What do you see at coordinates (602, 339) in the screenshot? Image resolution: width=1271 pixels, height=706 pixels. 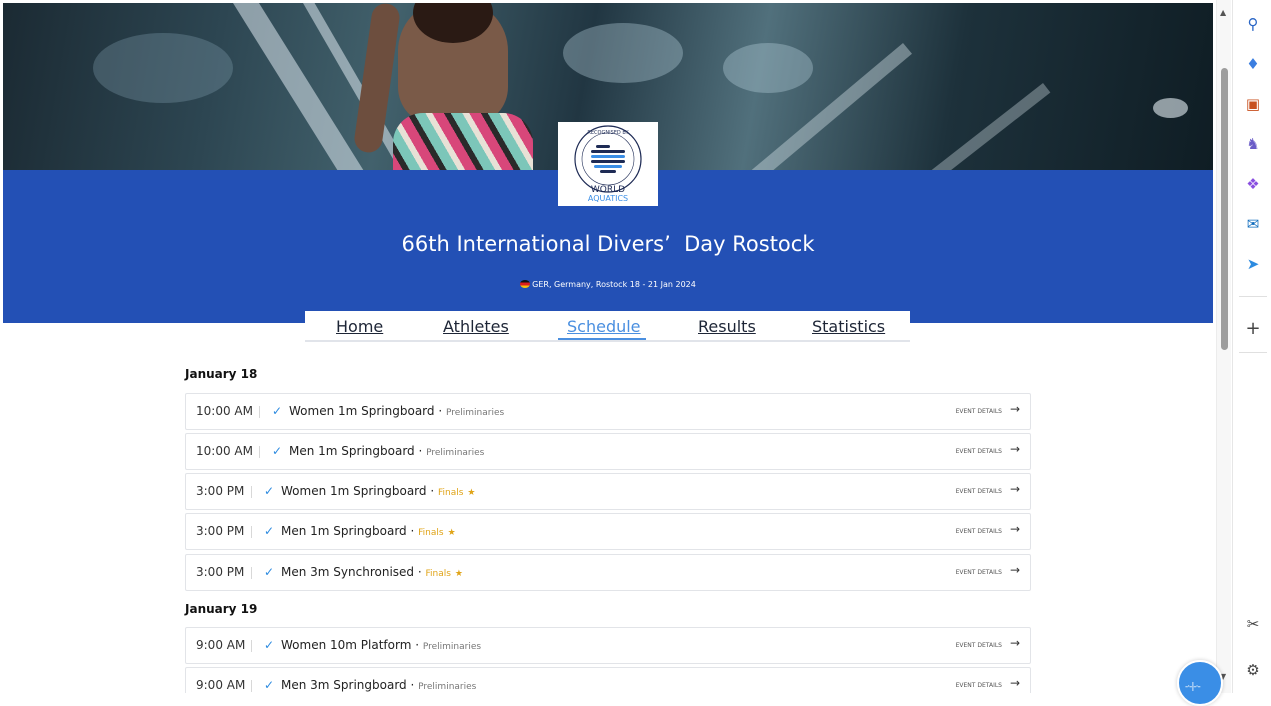 I see `active-tab-indicator` at bounding box center [602, 339].